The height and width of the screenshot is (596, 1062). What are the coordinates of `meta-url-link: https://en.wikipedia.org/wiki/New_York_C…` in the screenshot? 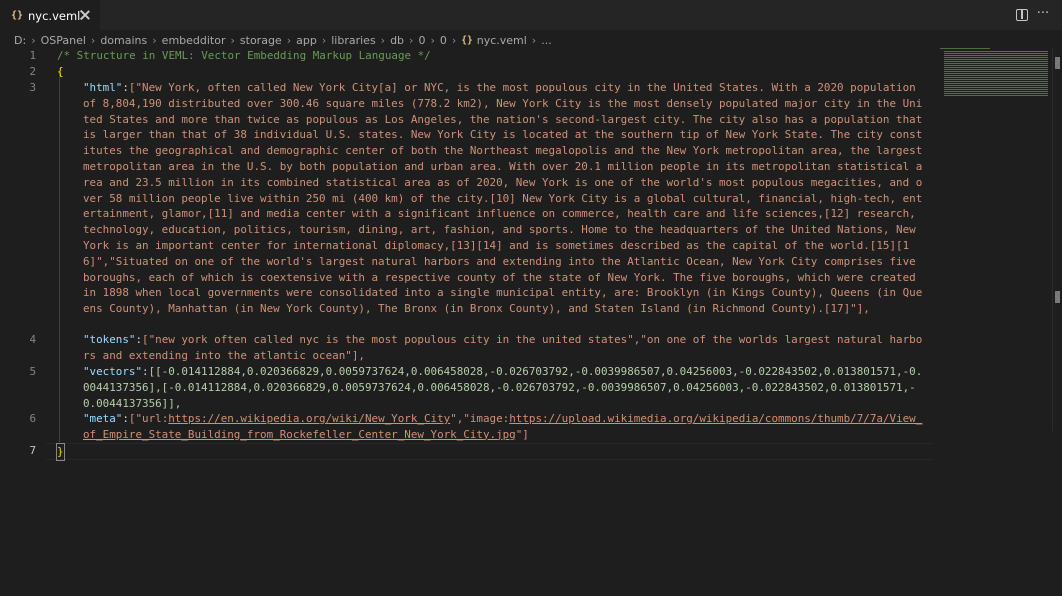 It's located at (309, 418).